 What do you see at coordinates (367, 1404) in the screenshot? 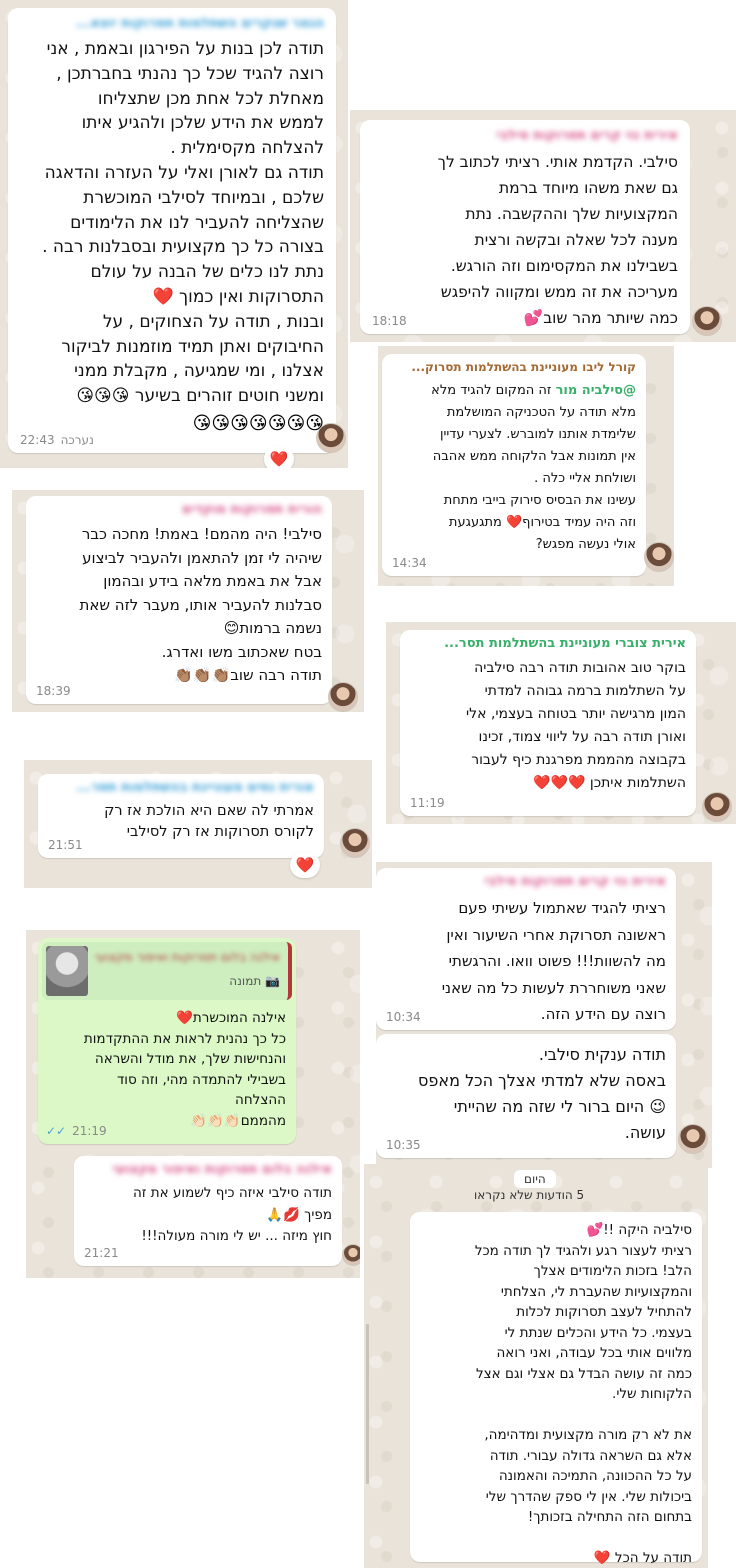
I see `scrollbar` at bounding box center [367, 1404].